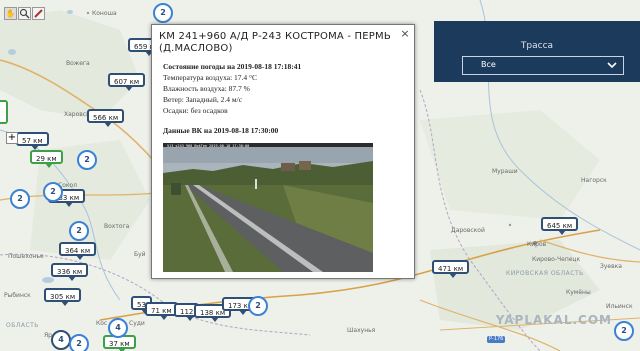 The image size is (640, 351). What do you see at coordinates (221, 130) in the screenshot?
I see `camera-heading: Данные ВК на 2019-08-18 17:30:00` at bounding box center [221, 130].